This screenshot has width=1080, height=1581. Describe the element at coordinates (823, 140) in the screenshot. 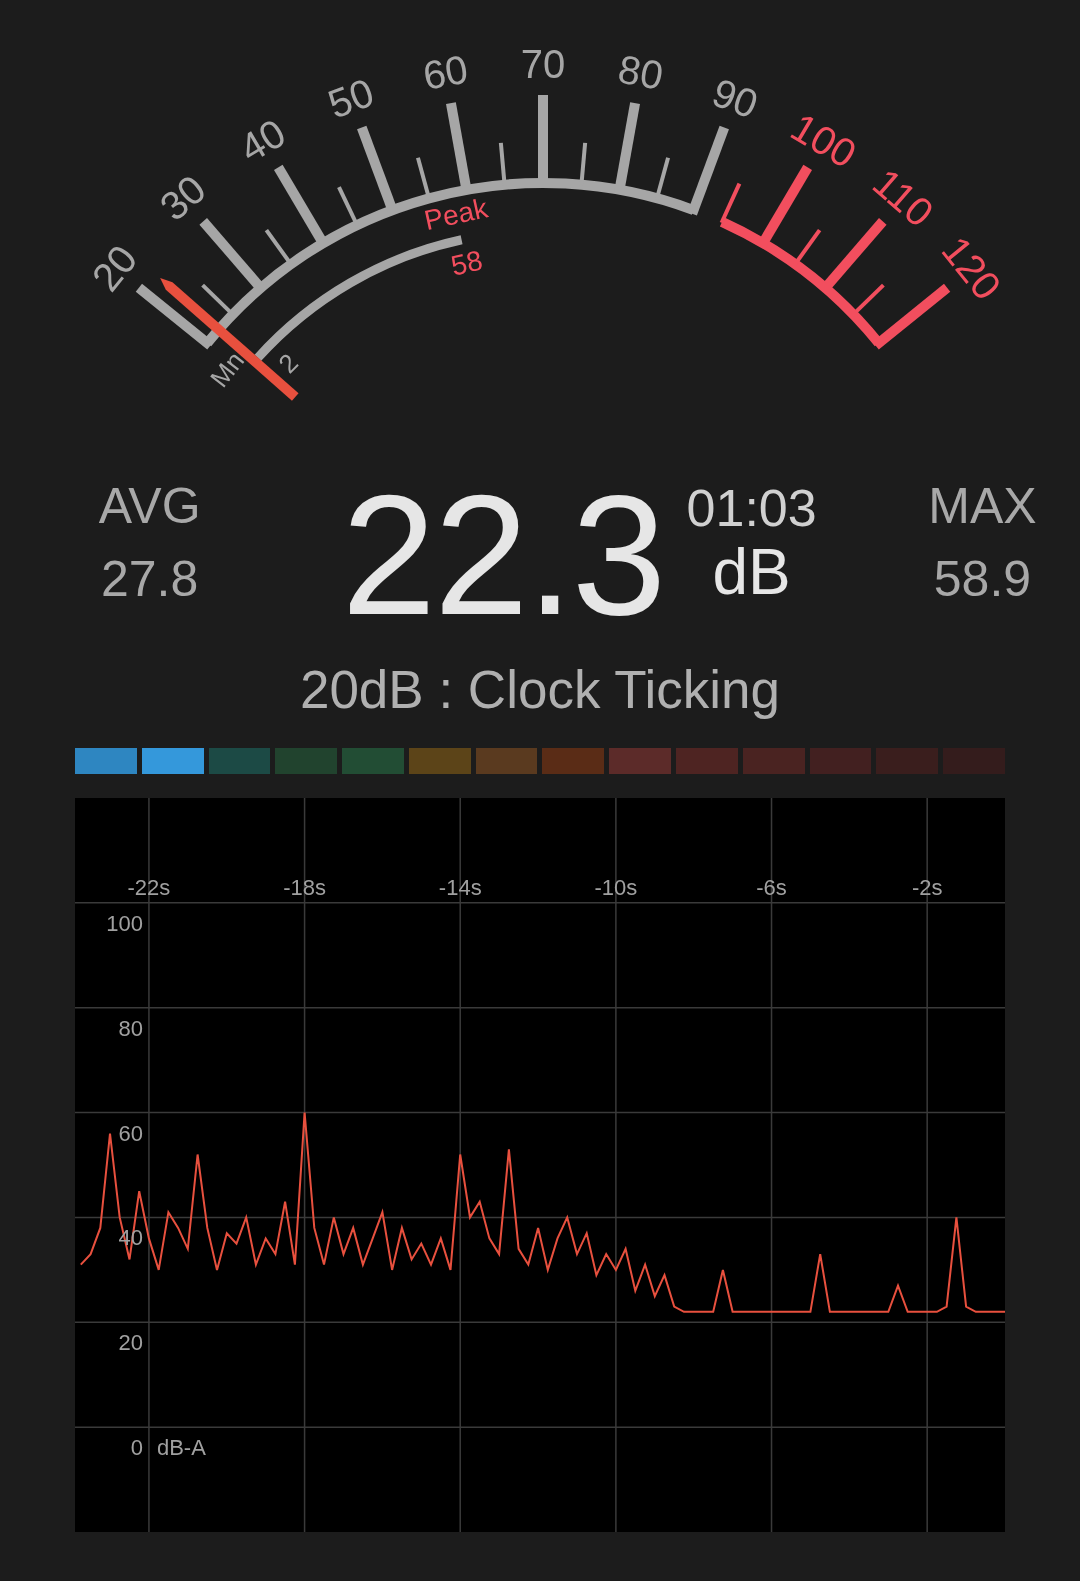

I see `scale-label: 100` at that location.